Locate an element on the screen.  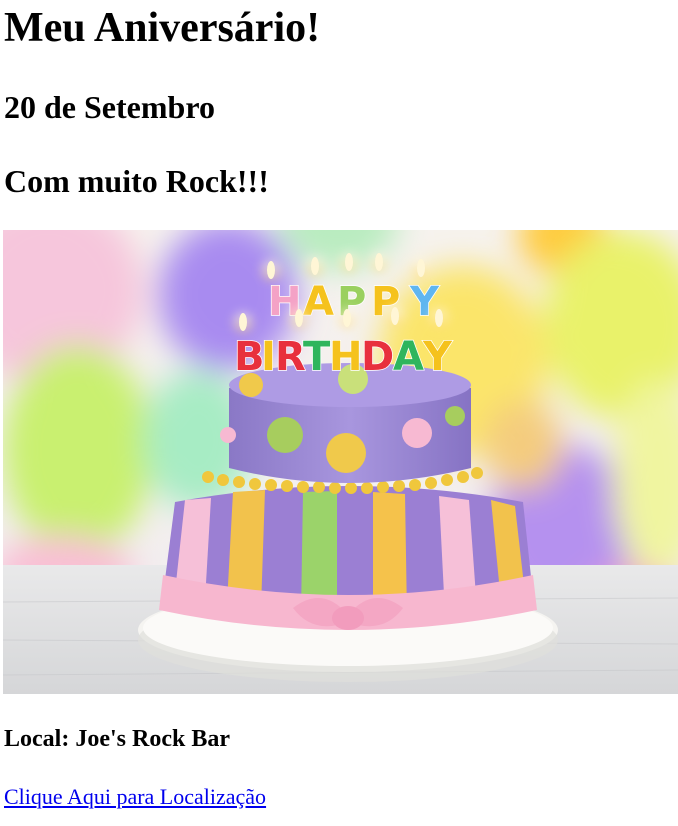
tagline-heading: Com muito Rock!!! is located at coordinates (136, 181).